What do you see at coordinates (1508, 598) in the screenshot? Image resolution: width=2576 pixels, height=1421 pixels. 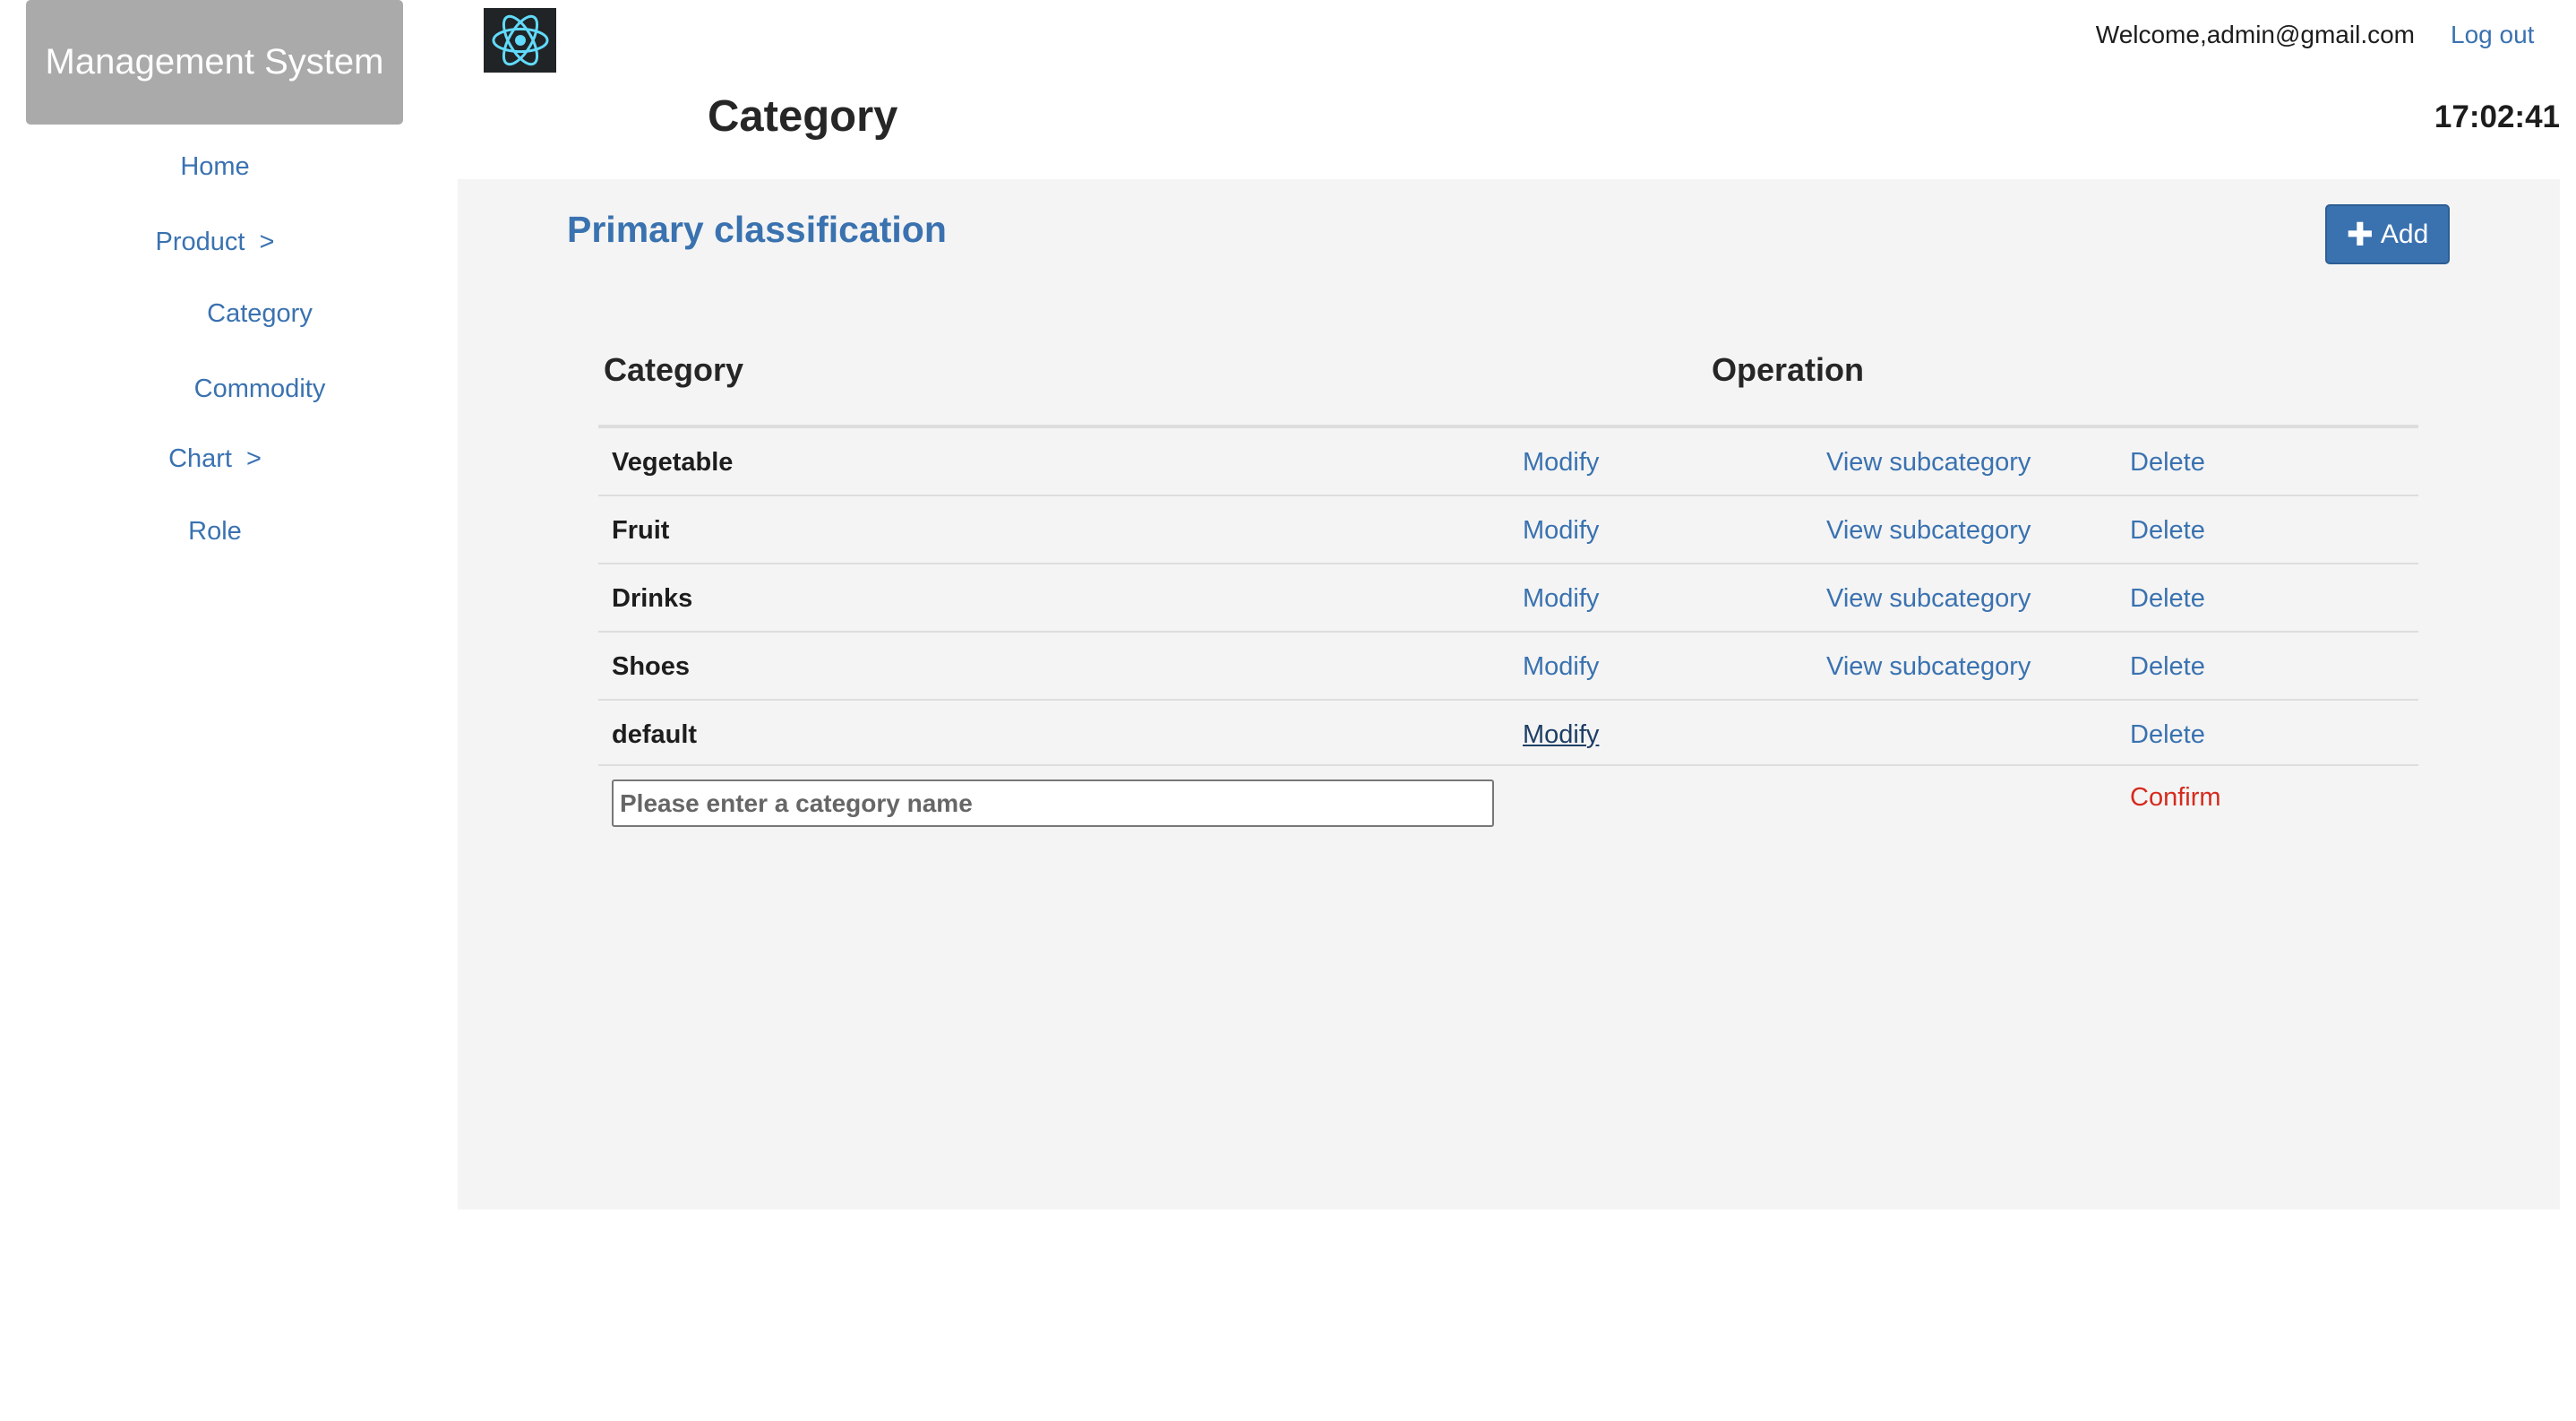 I see `table-row: Drinks Modify View subcategory Delete` at bounding box center [1508, 598].